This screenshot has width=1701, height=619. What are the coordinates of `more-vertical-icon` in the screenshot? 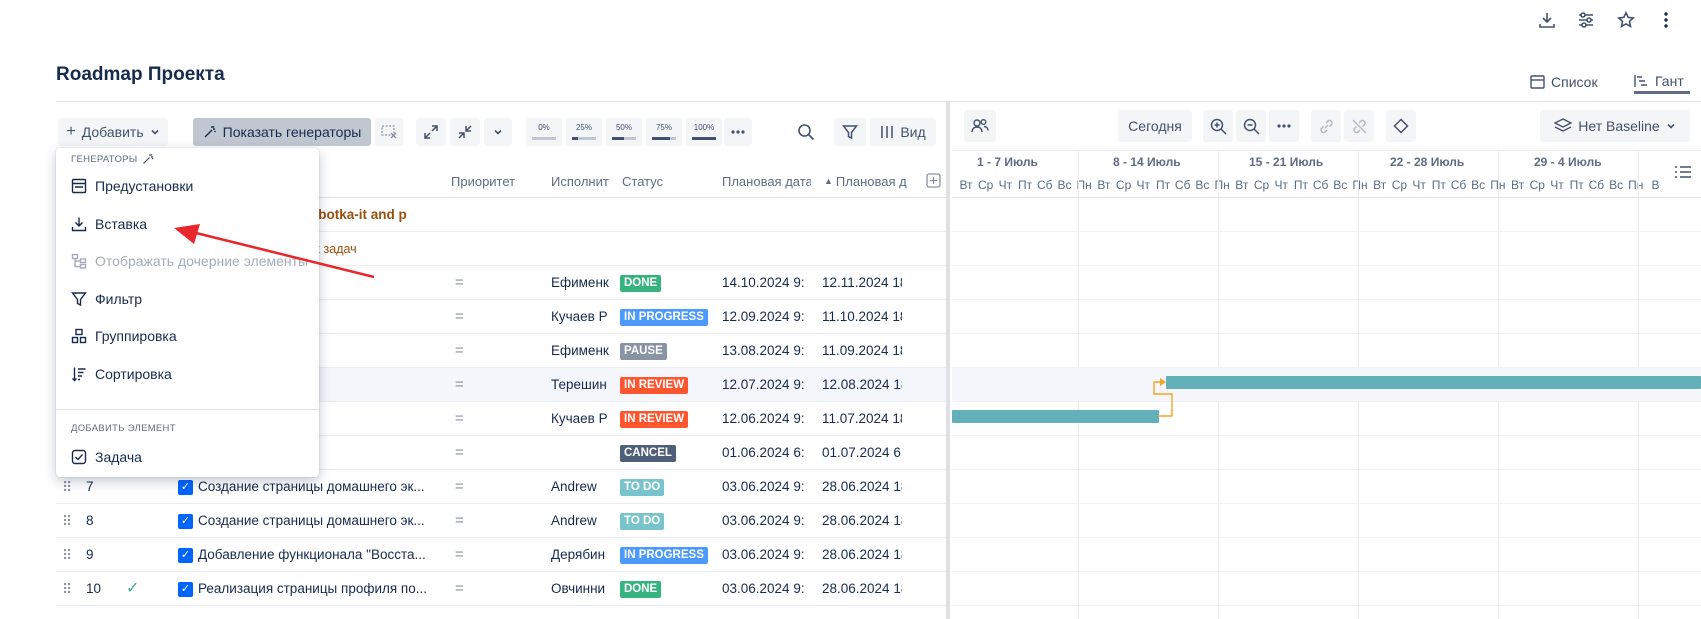 It's located at (1666, 20).